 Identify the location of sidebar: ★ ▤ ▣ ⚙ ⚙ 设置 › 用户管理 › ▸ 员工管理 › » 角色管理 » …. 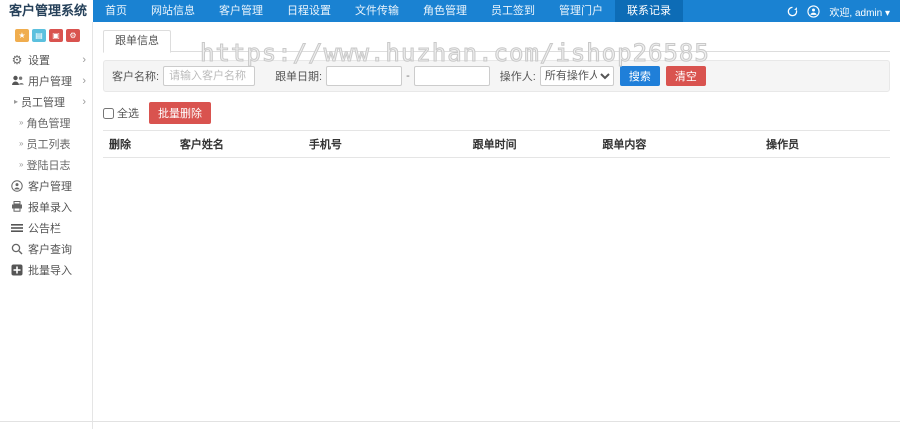
(46, 225).